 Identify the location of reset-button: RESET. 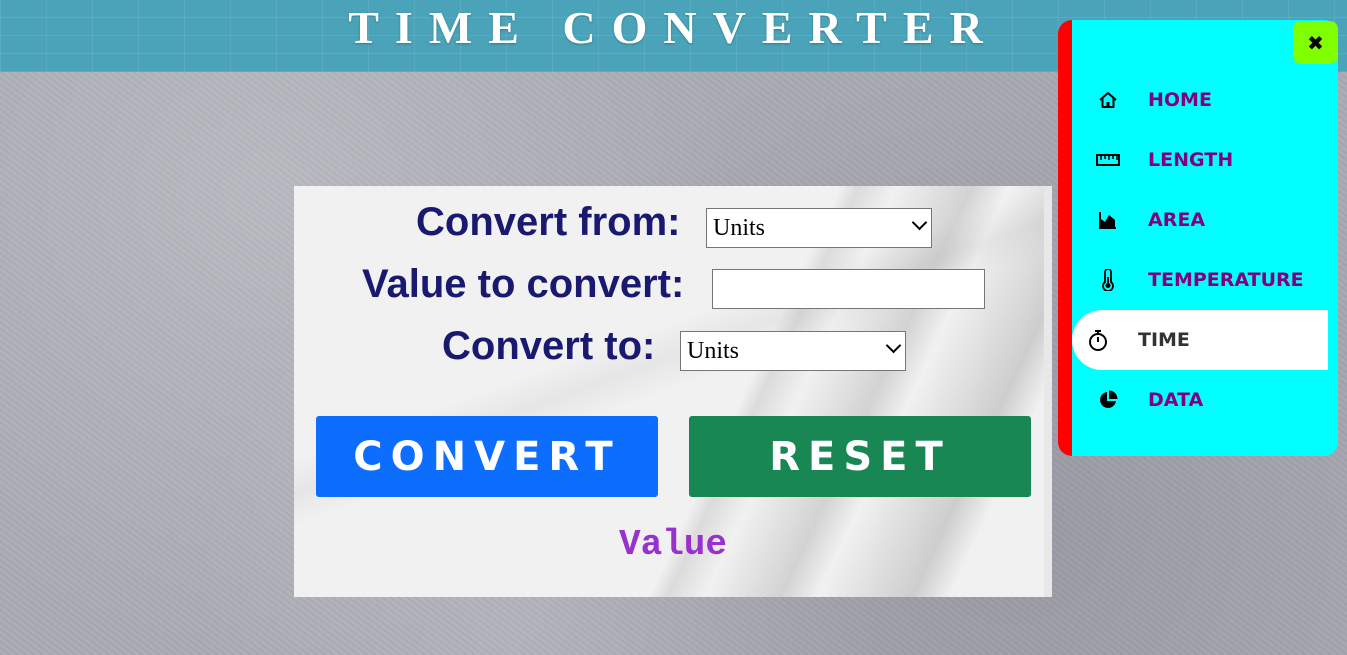
(860, 456).